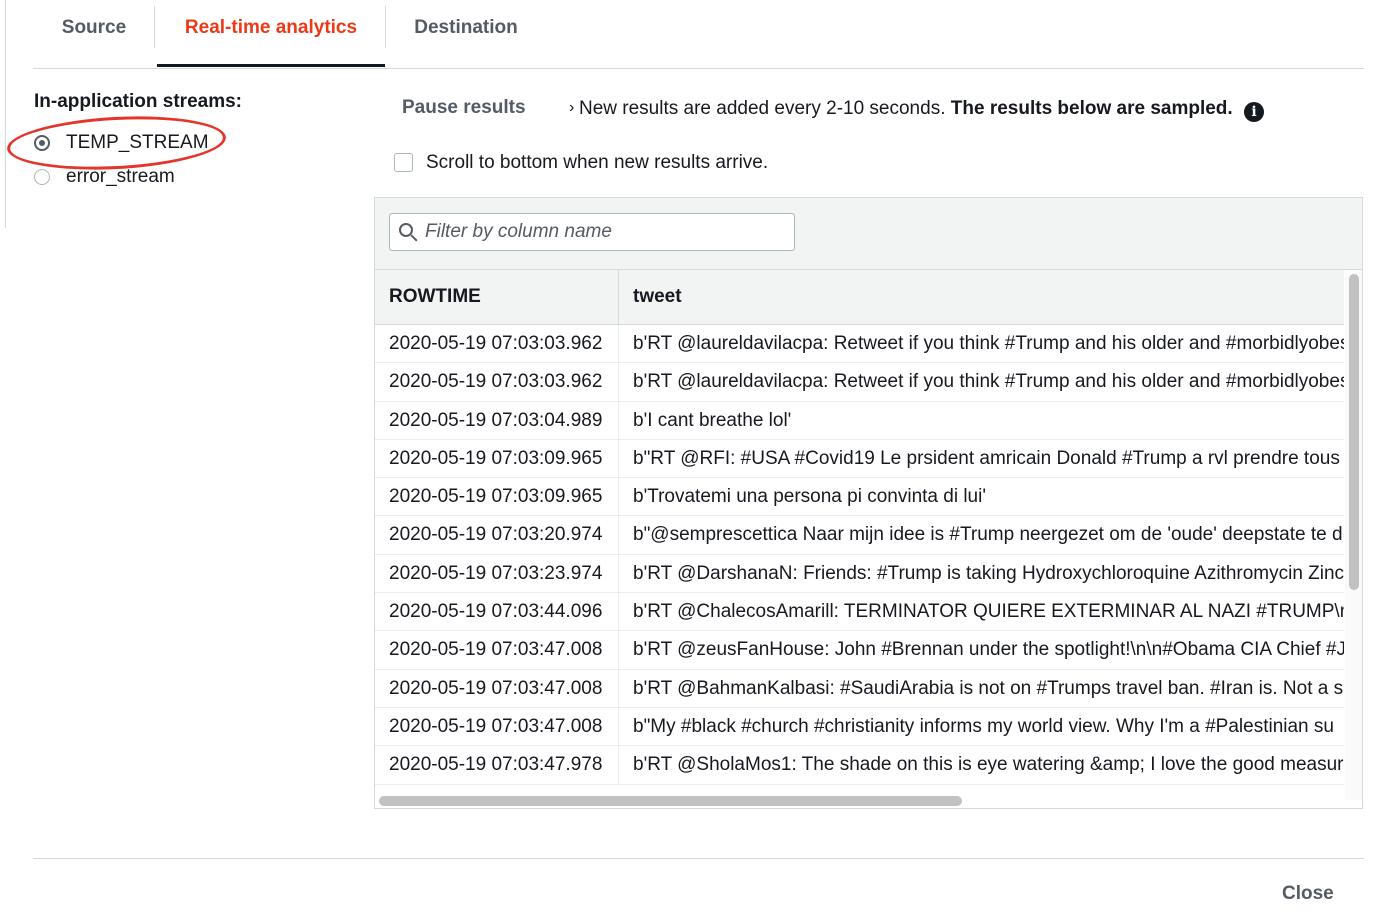  What do you see at coordinates (497, 765) in the screenshot?
I see `rowtime-cell: 2020-05-19 07:03:47.978` at bounding box center [497, 765].